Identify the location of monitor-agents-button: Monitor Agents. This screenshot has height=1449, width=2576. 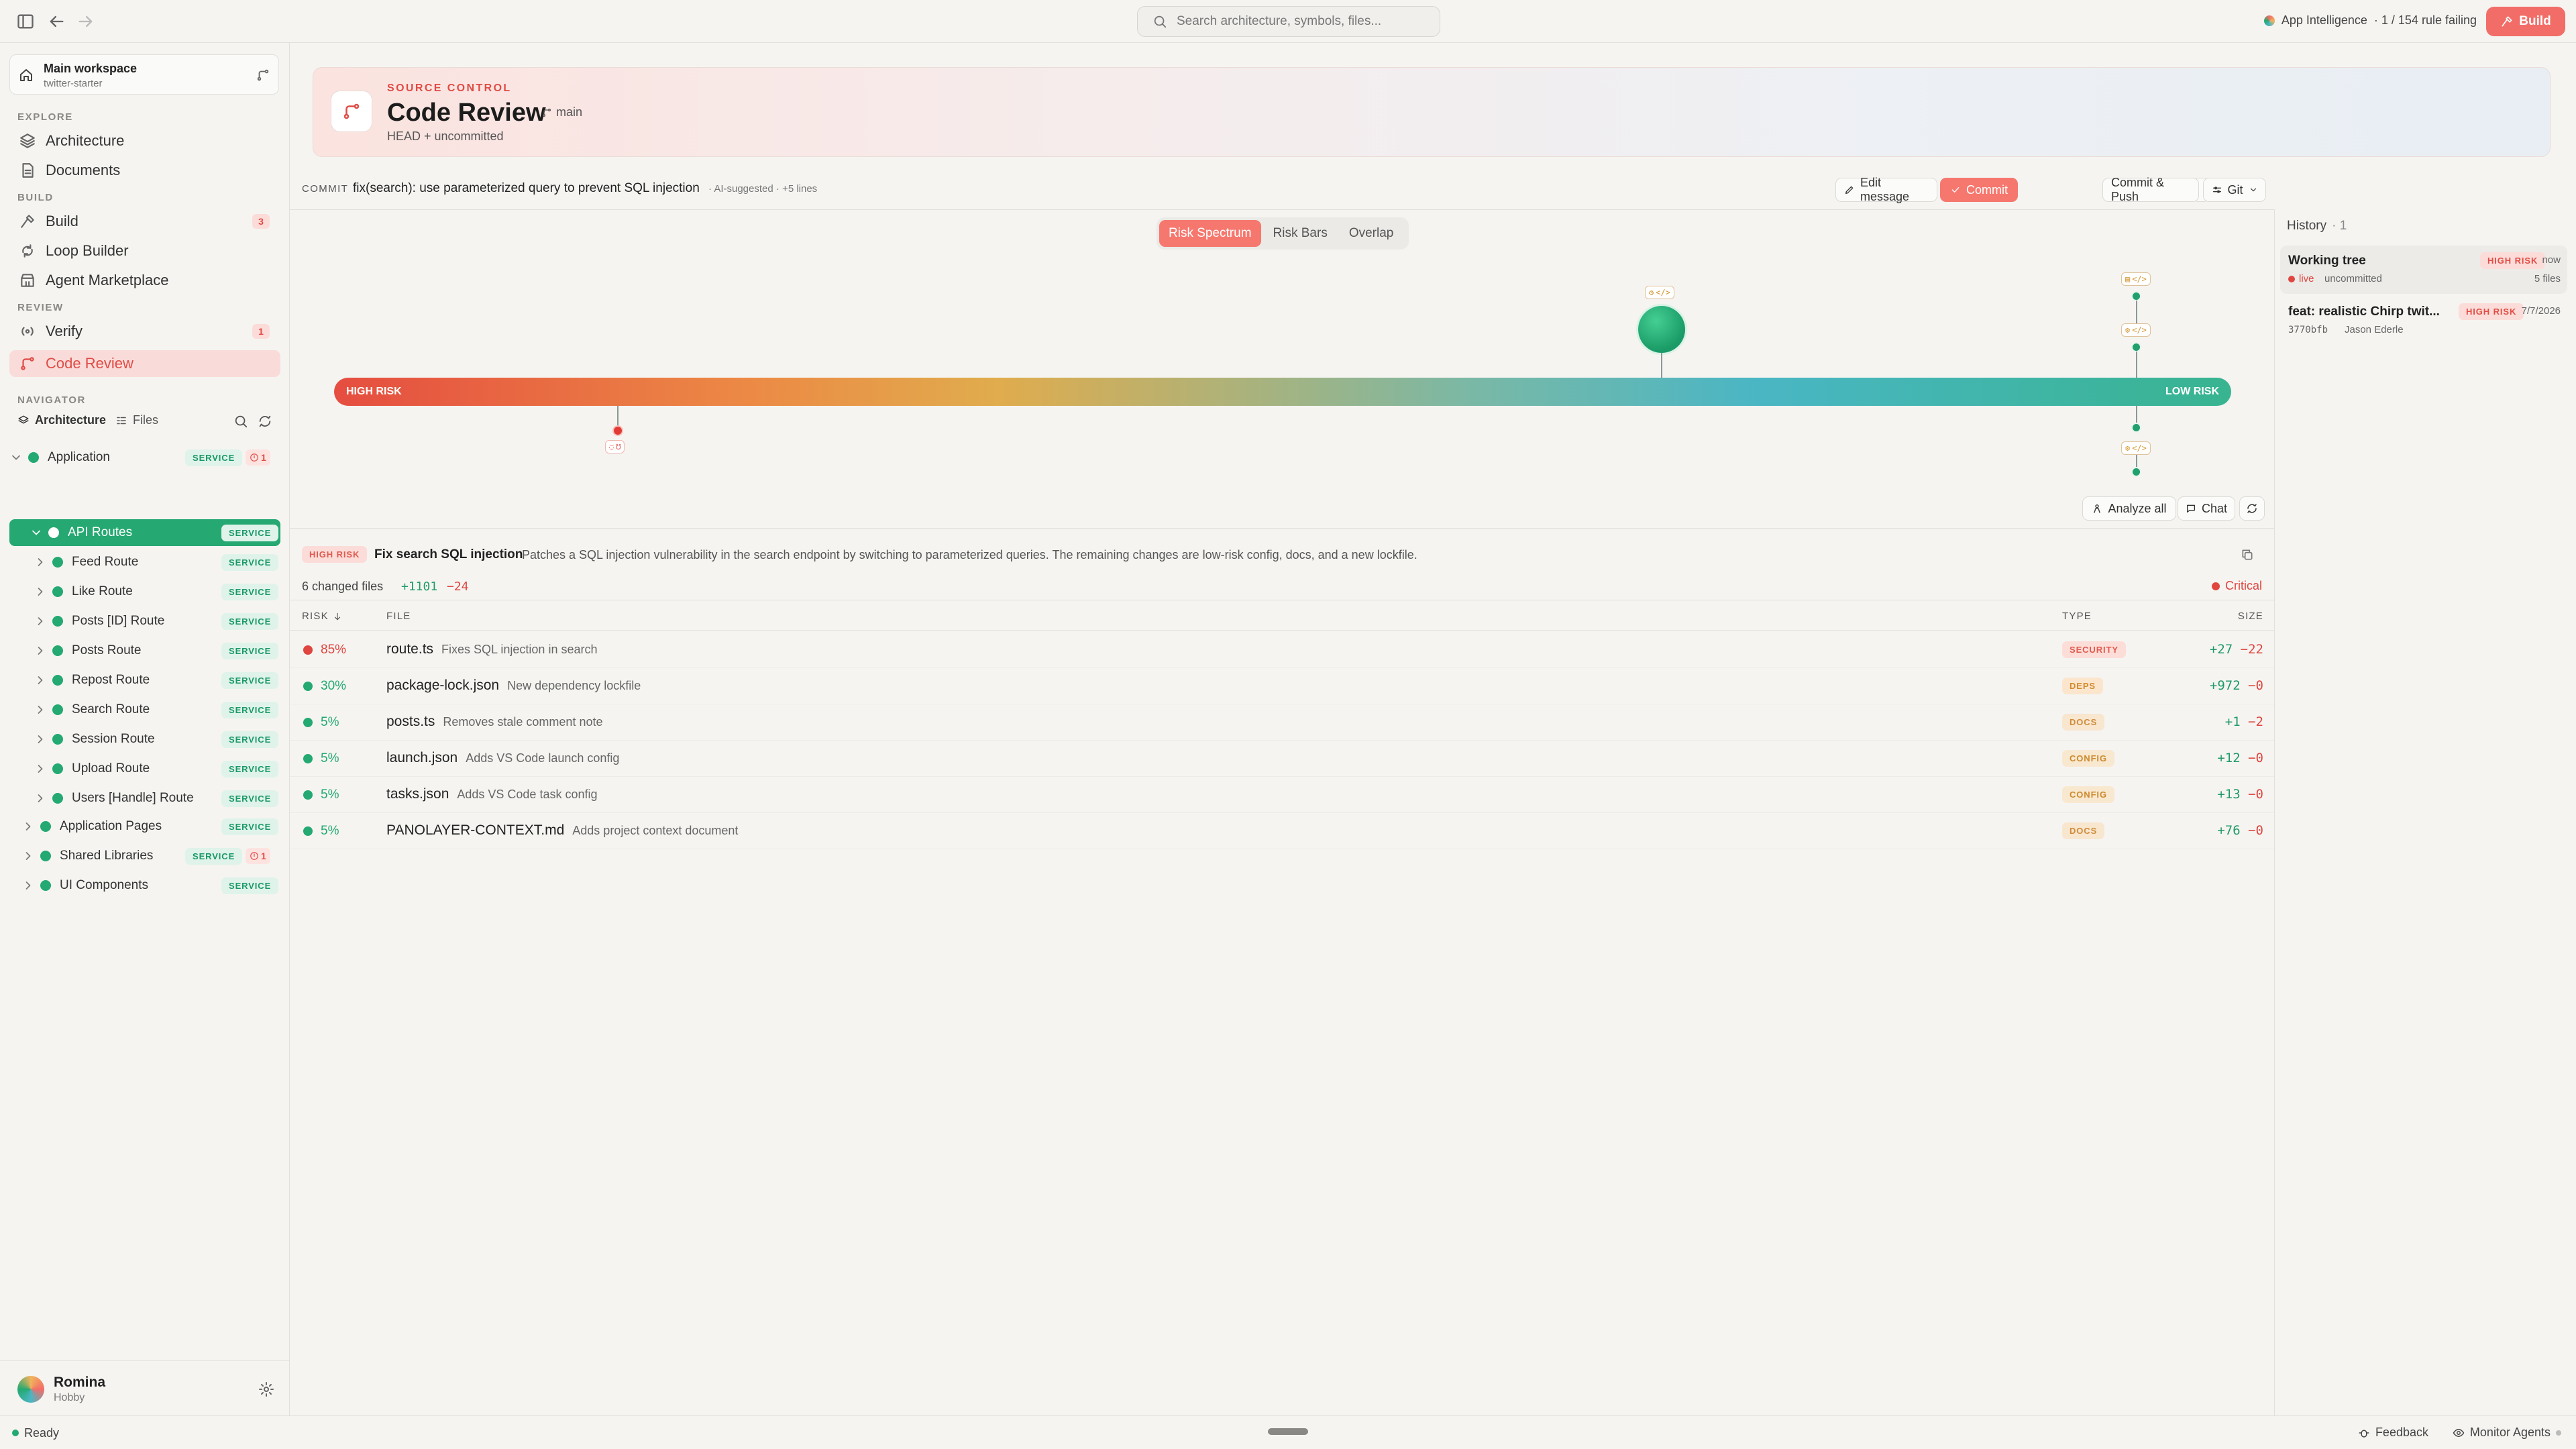
(2507, 1433).